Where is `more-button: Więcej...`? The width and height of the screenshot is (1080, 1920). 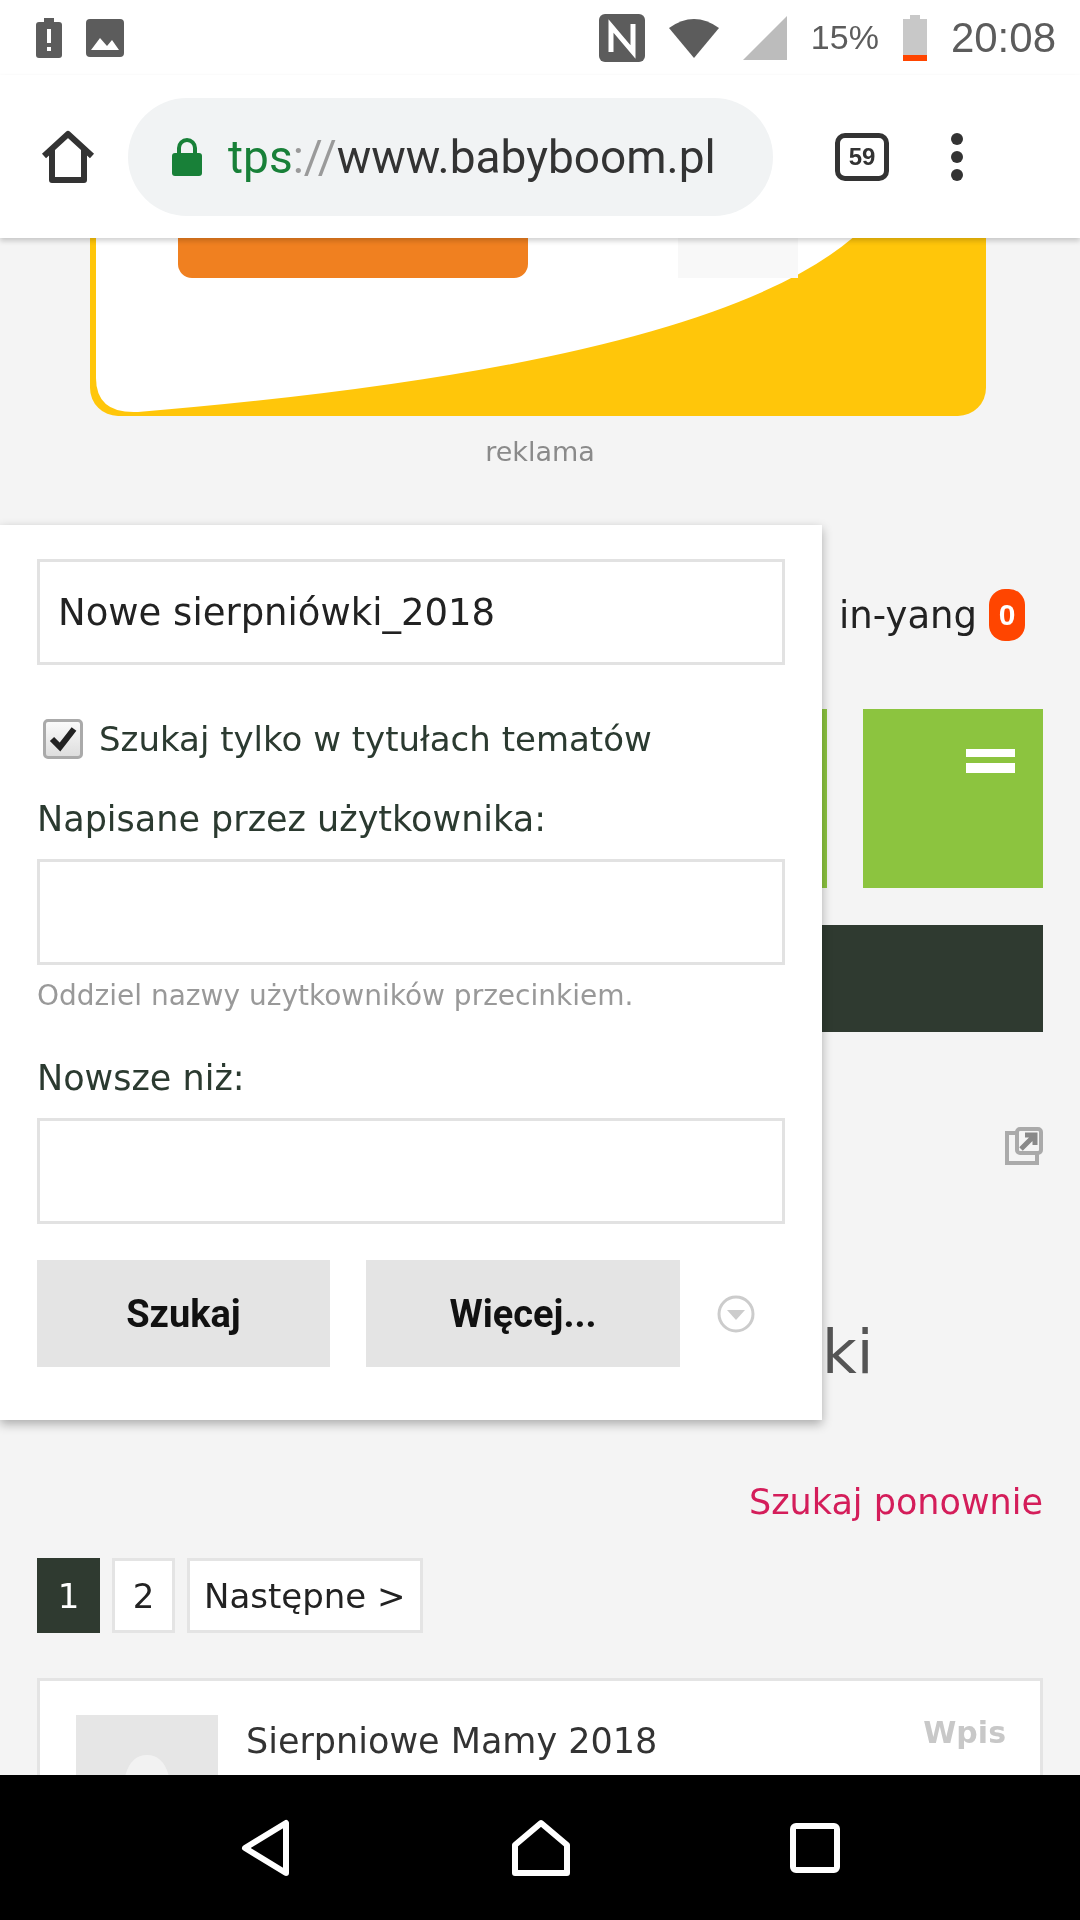 more-button: Więcej... is located at coordinates (523, 1313).